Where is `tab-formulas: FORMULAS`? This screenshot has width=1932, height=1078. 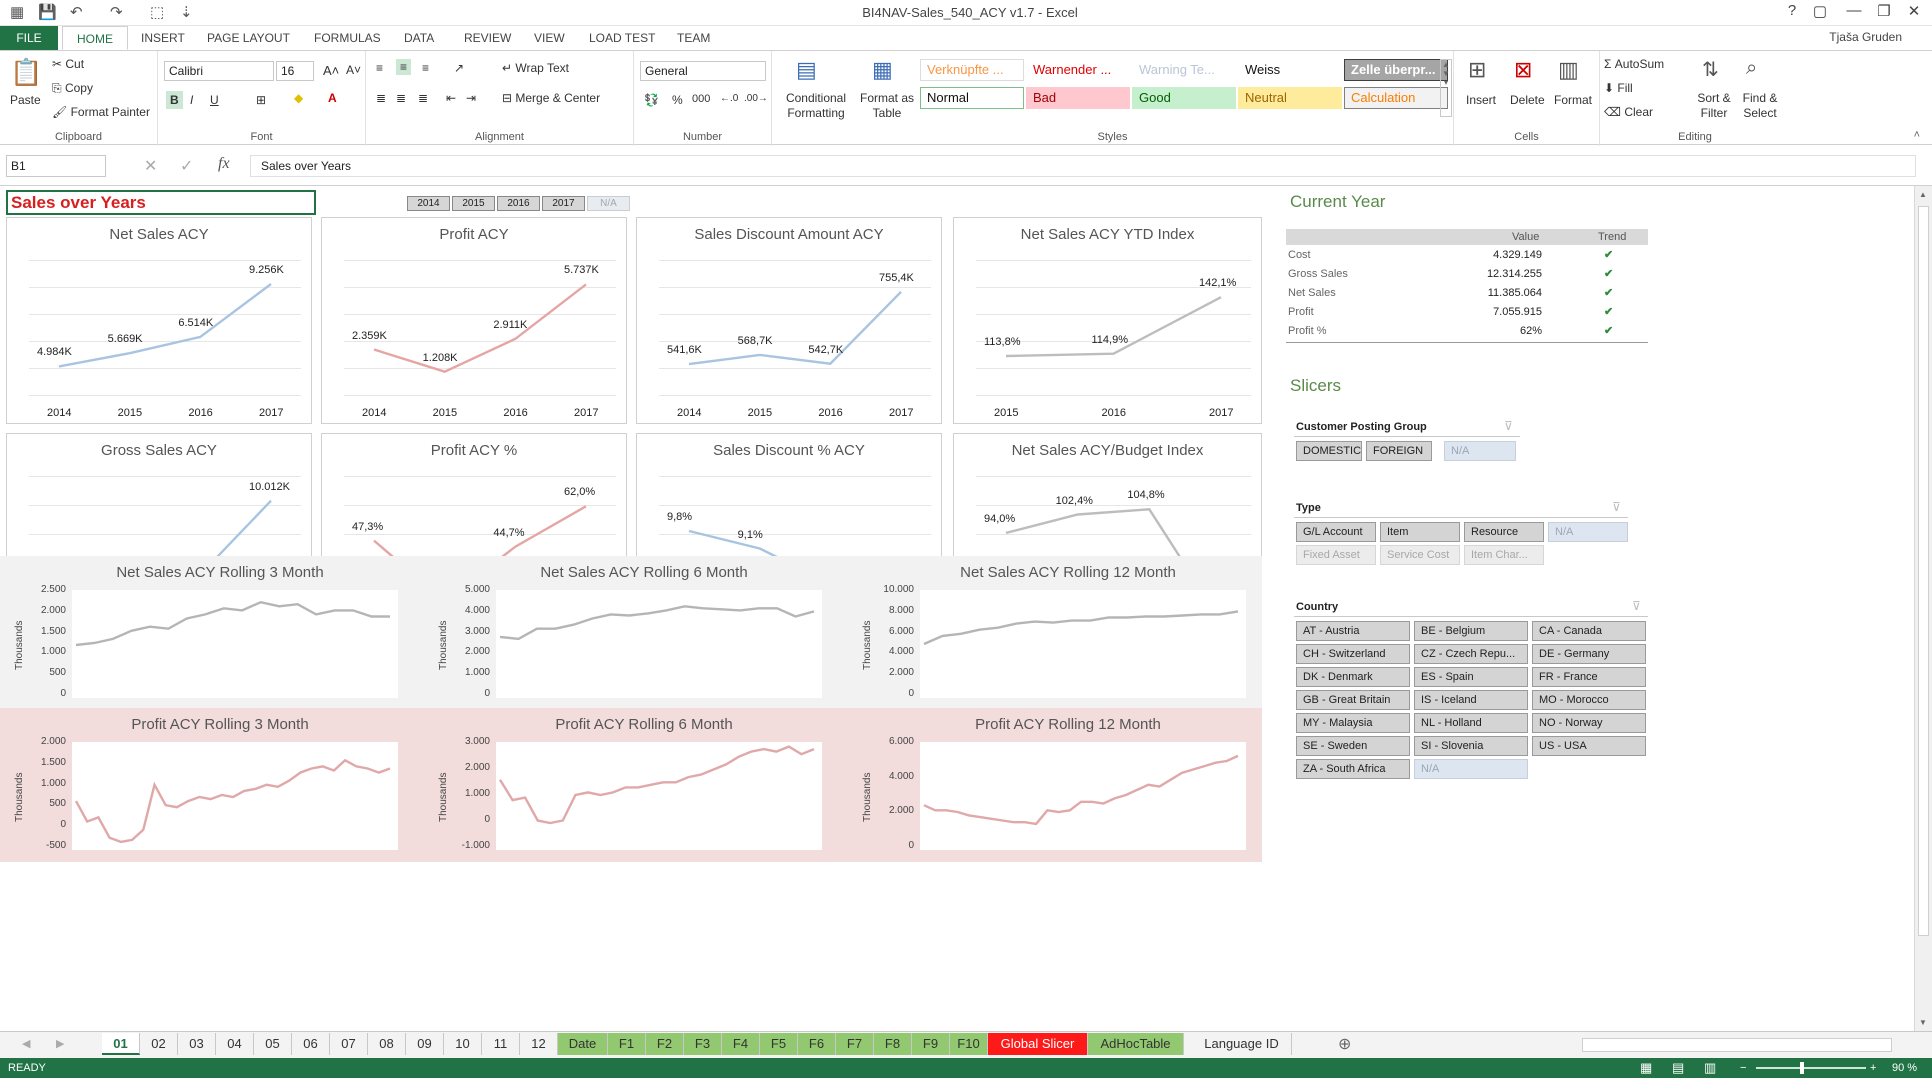 tab-formulas: FORMULAS is located at coordinates (347, 38).